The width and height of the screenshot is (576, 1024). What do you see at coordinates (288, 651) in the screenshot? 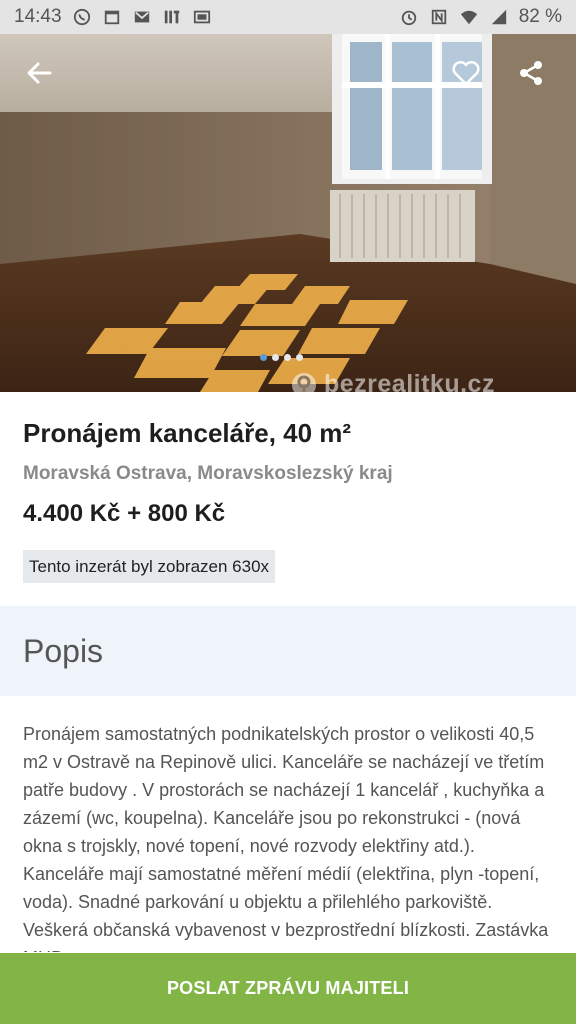
I see `description-section-header: Popis` at bounding box center [288, 651].